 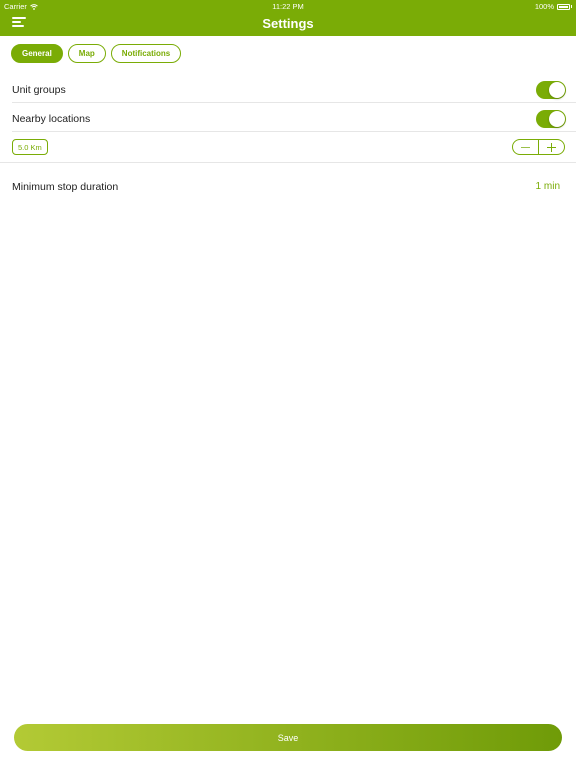 I want to click on distance-value: 5.0 Km, so click(x=30, y=147).